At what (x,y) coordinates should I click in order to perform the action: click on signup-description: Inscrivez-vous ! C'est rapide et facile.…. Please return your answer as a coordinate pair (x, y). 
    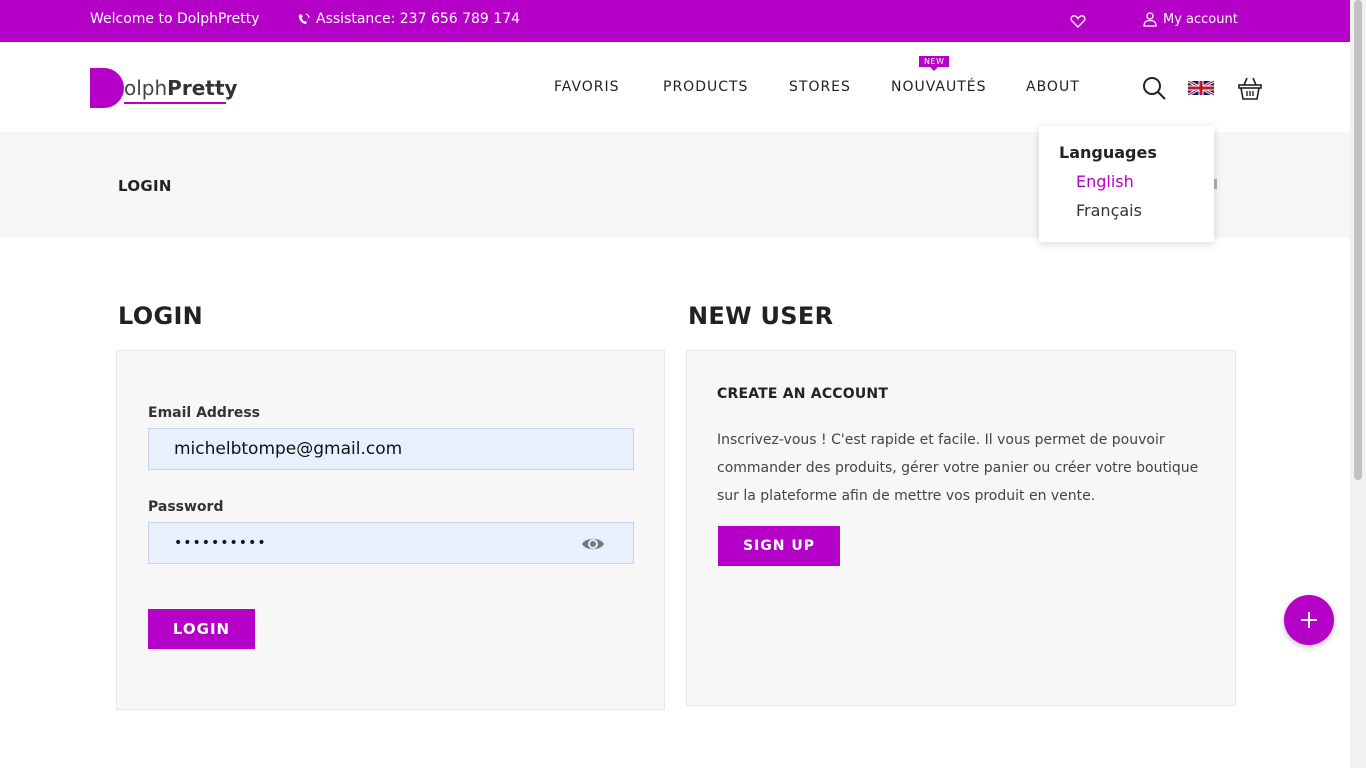
    Looking at the image, I should click on (958, 468).